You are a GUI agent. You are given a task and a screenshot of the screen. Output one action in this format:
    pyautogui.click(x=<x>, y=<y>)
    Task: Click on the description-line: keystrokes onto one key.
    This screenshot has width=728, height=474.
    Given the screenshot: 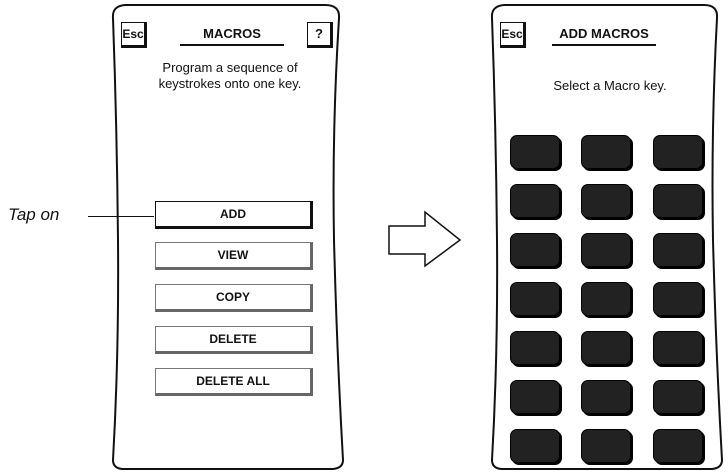 What is the action you would take?
    pyautogui.click(x=230, y=83)
    